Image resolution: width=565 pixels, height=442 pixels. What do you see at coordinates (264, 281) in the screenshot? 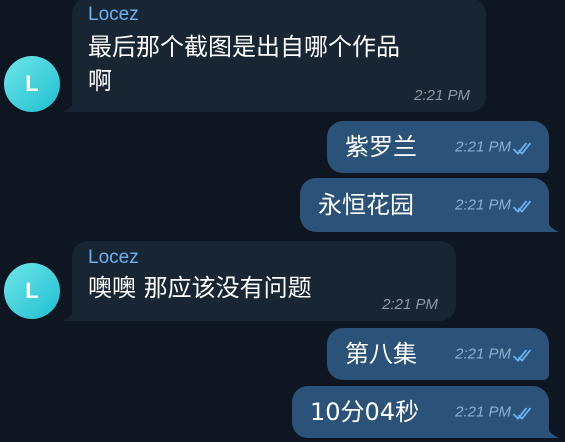
I see `incoming-message: Locez 噢噢 那应该没有问题 2:21 PM` at bounding box center [264, 281].